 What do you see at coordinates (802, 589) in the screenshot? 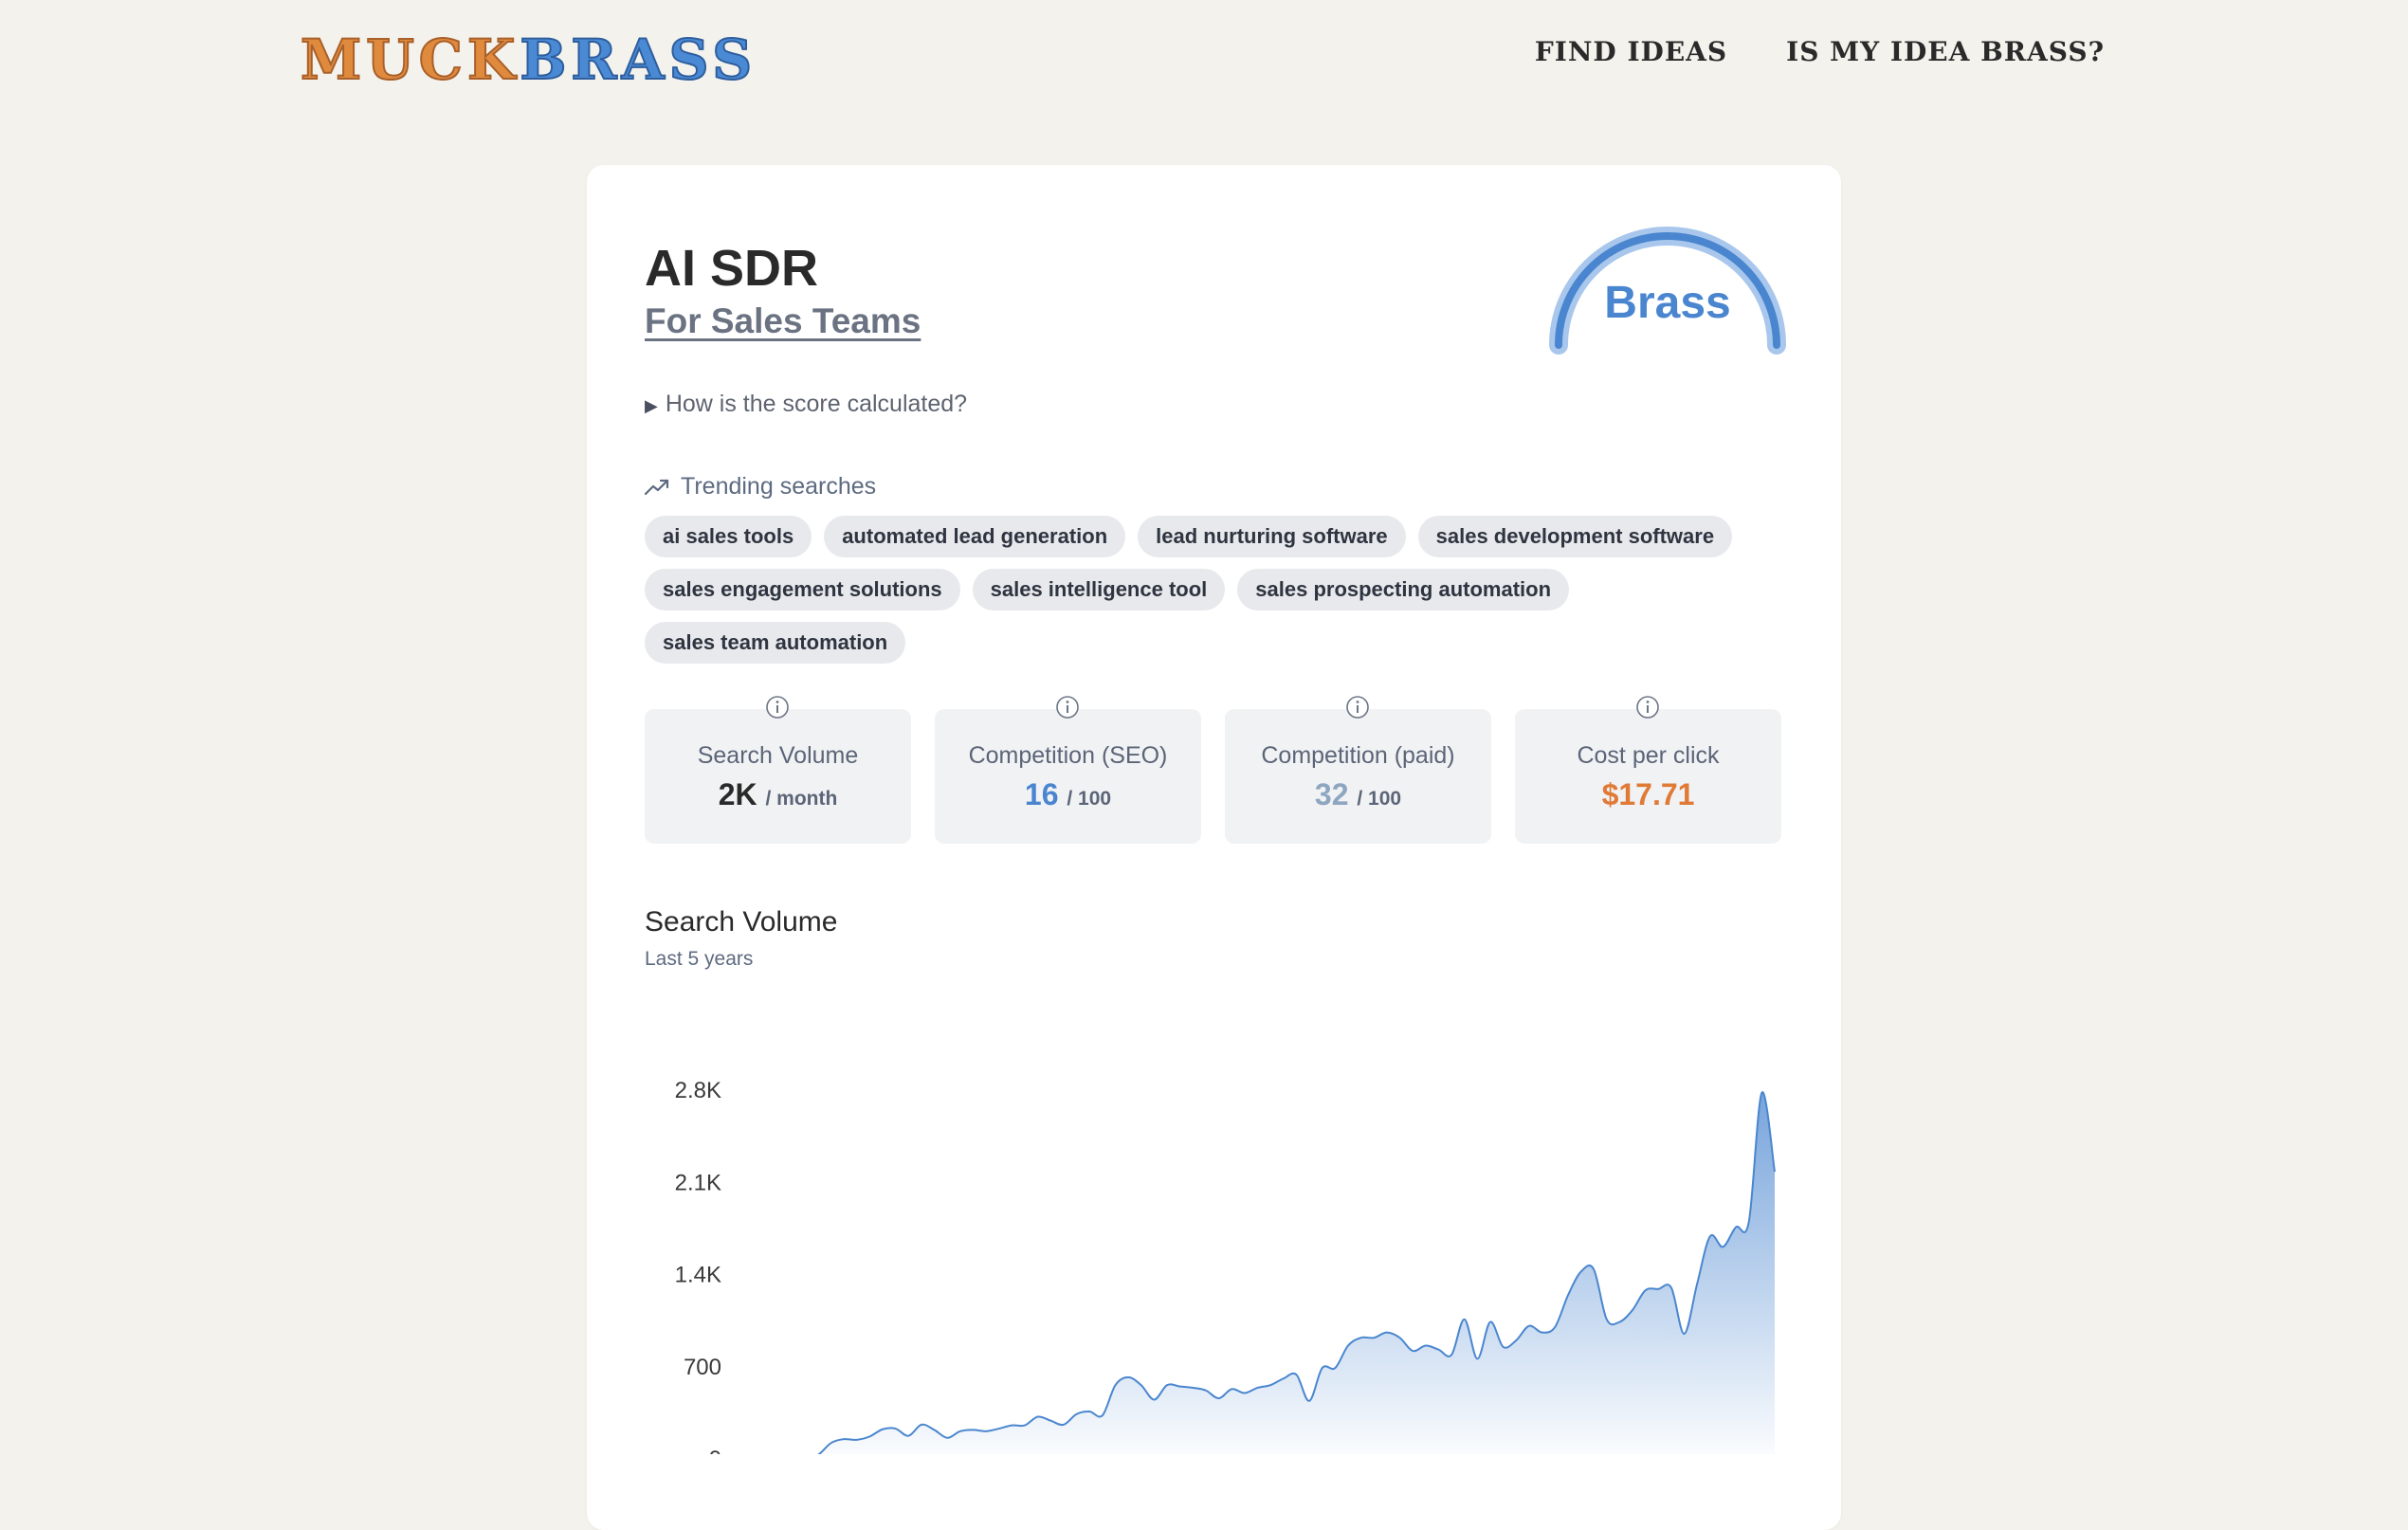
I see `search-chip: sales engagement solutions` at bounding box center [802, 589].